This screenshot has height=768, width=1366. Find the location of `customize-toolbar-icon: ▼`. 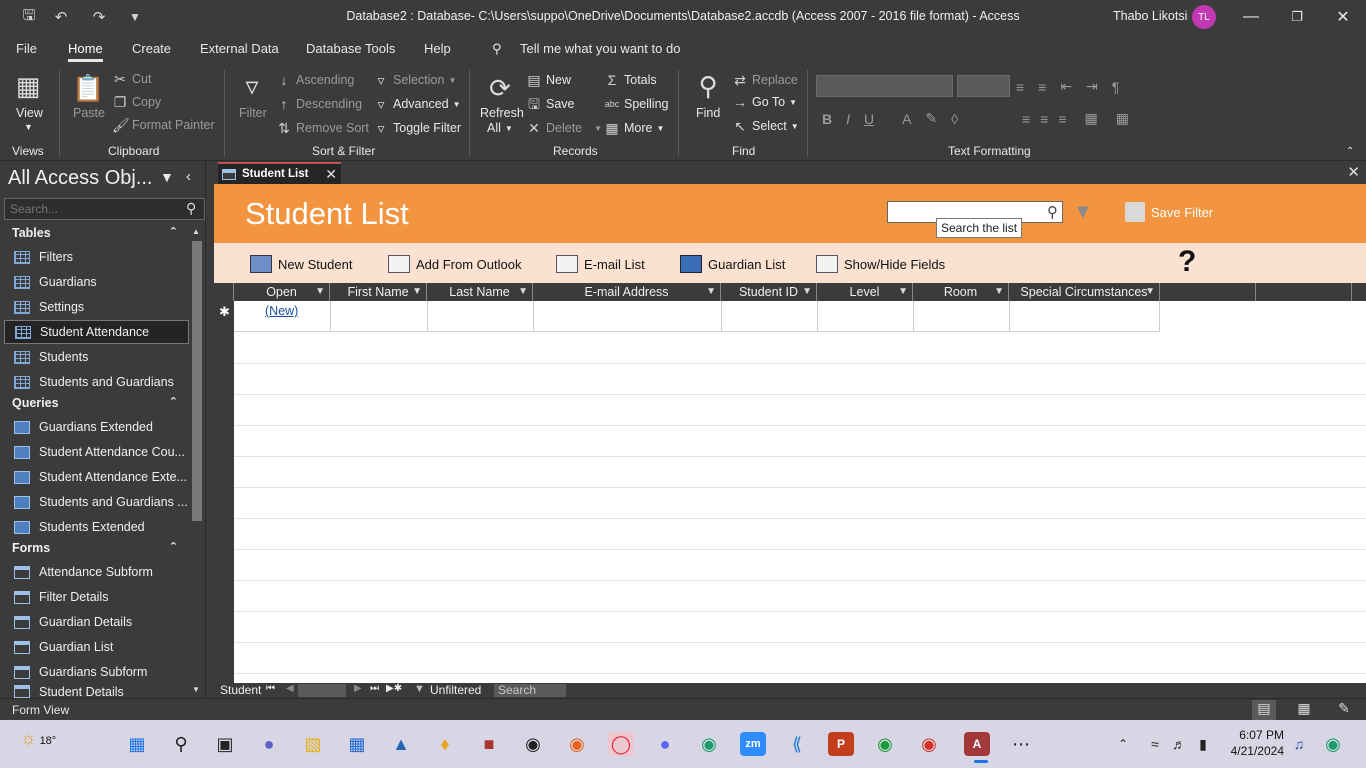

customize-toolbar-icon: ▼ is located at coordinates (135, 17).